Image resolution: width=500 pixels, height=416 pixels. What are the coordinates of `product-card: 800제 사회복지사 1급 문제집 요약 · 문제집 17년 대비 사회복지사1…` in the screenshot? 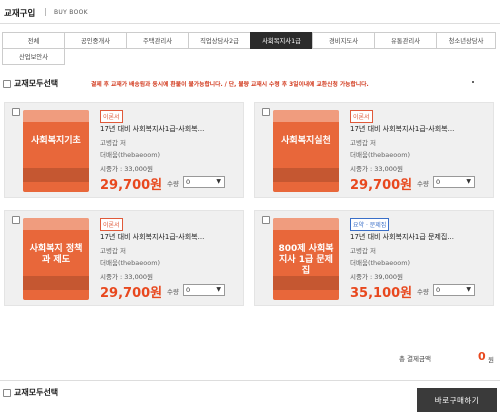 It's located at (374, 258).